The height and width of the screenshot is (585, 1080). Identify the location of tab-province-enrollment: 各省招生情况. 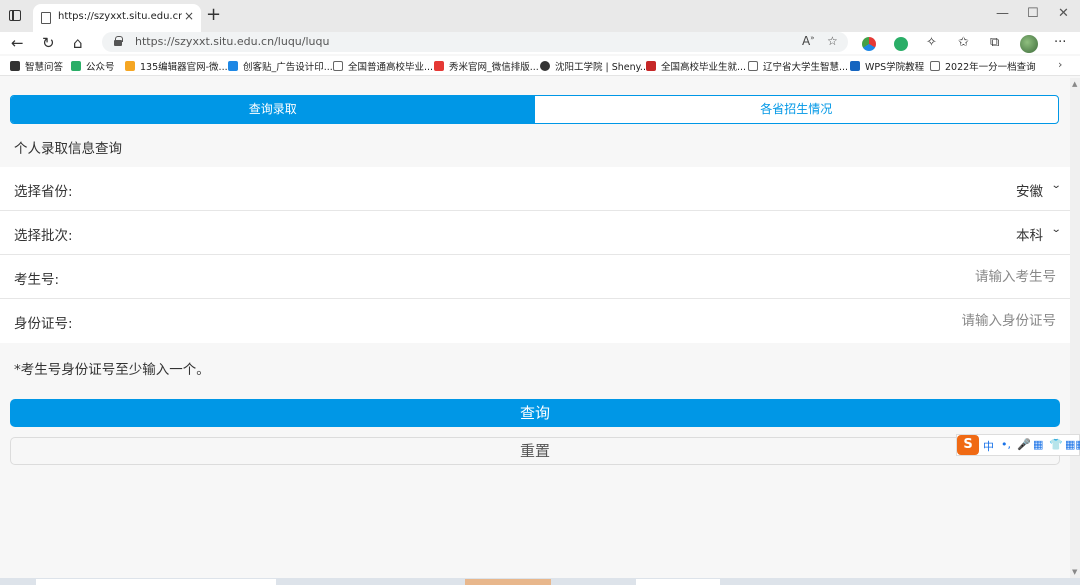
(797, 109).